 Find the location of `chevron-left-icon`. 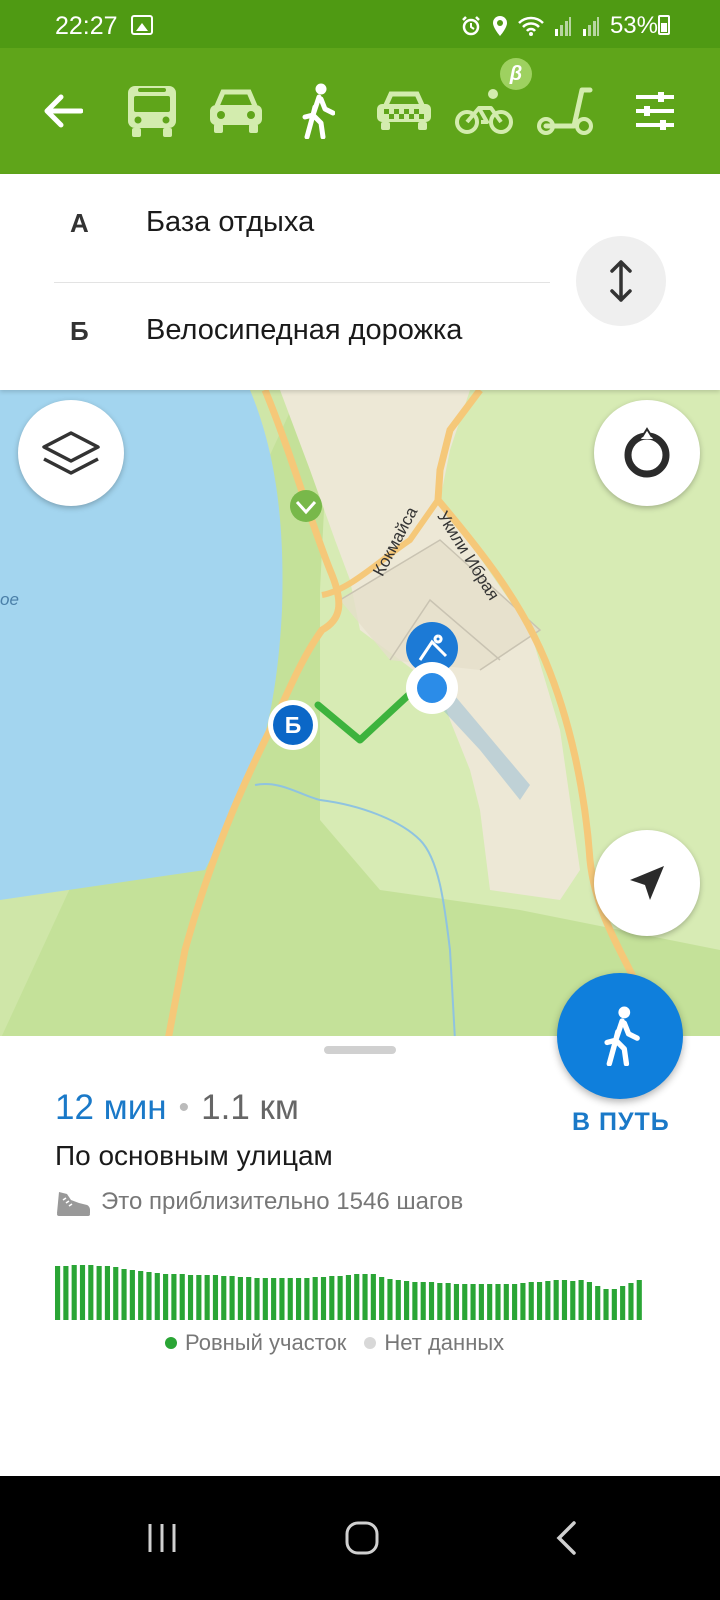

chevron-left-icon is located at coordinates (566, 1538).